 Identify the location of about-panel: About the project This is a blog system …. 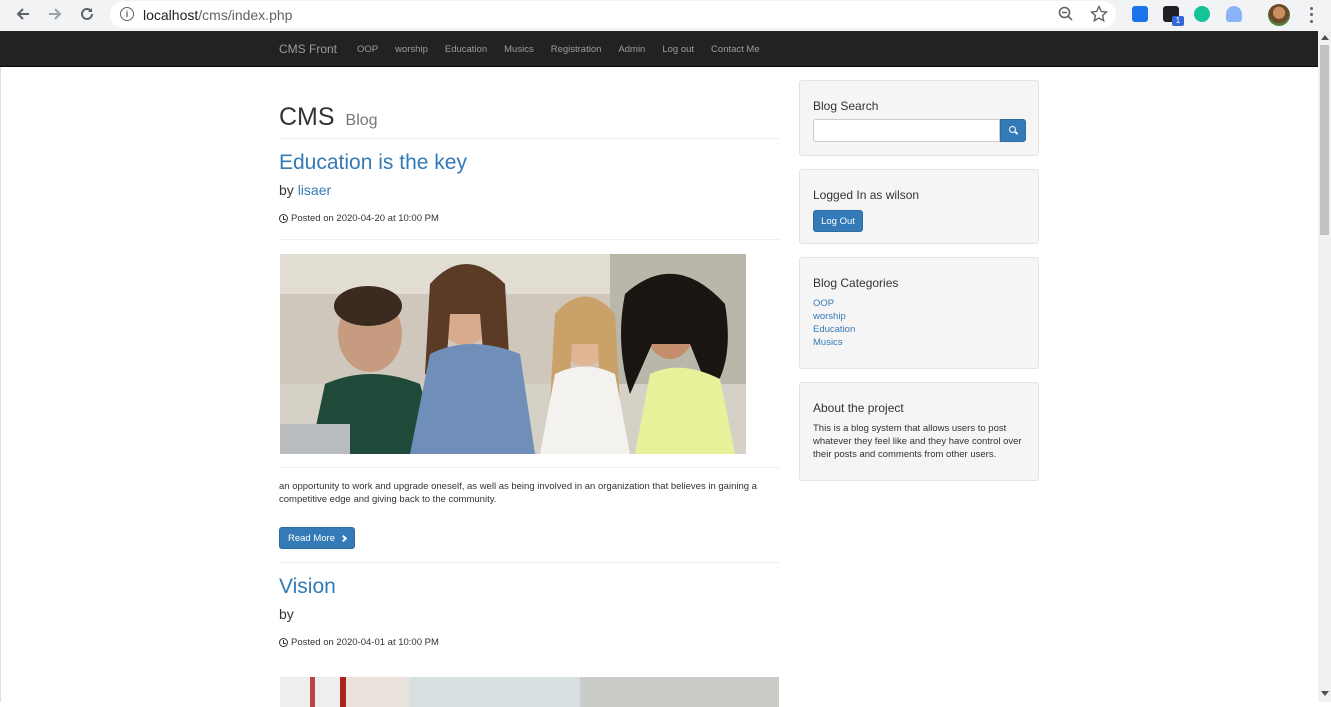
(919, 431).